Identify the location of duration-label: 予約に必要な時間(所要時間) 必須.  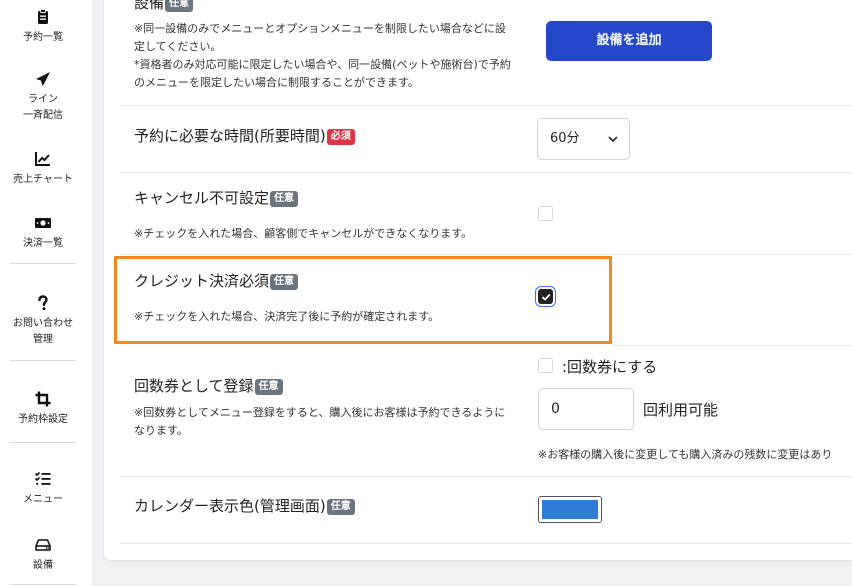
(244, 135).